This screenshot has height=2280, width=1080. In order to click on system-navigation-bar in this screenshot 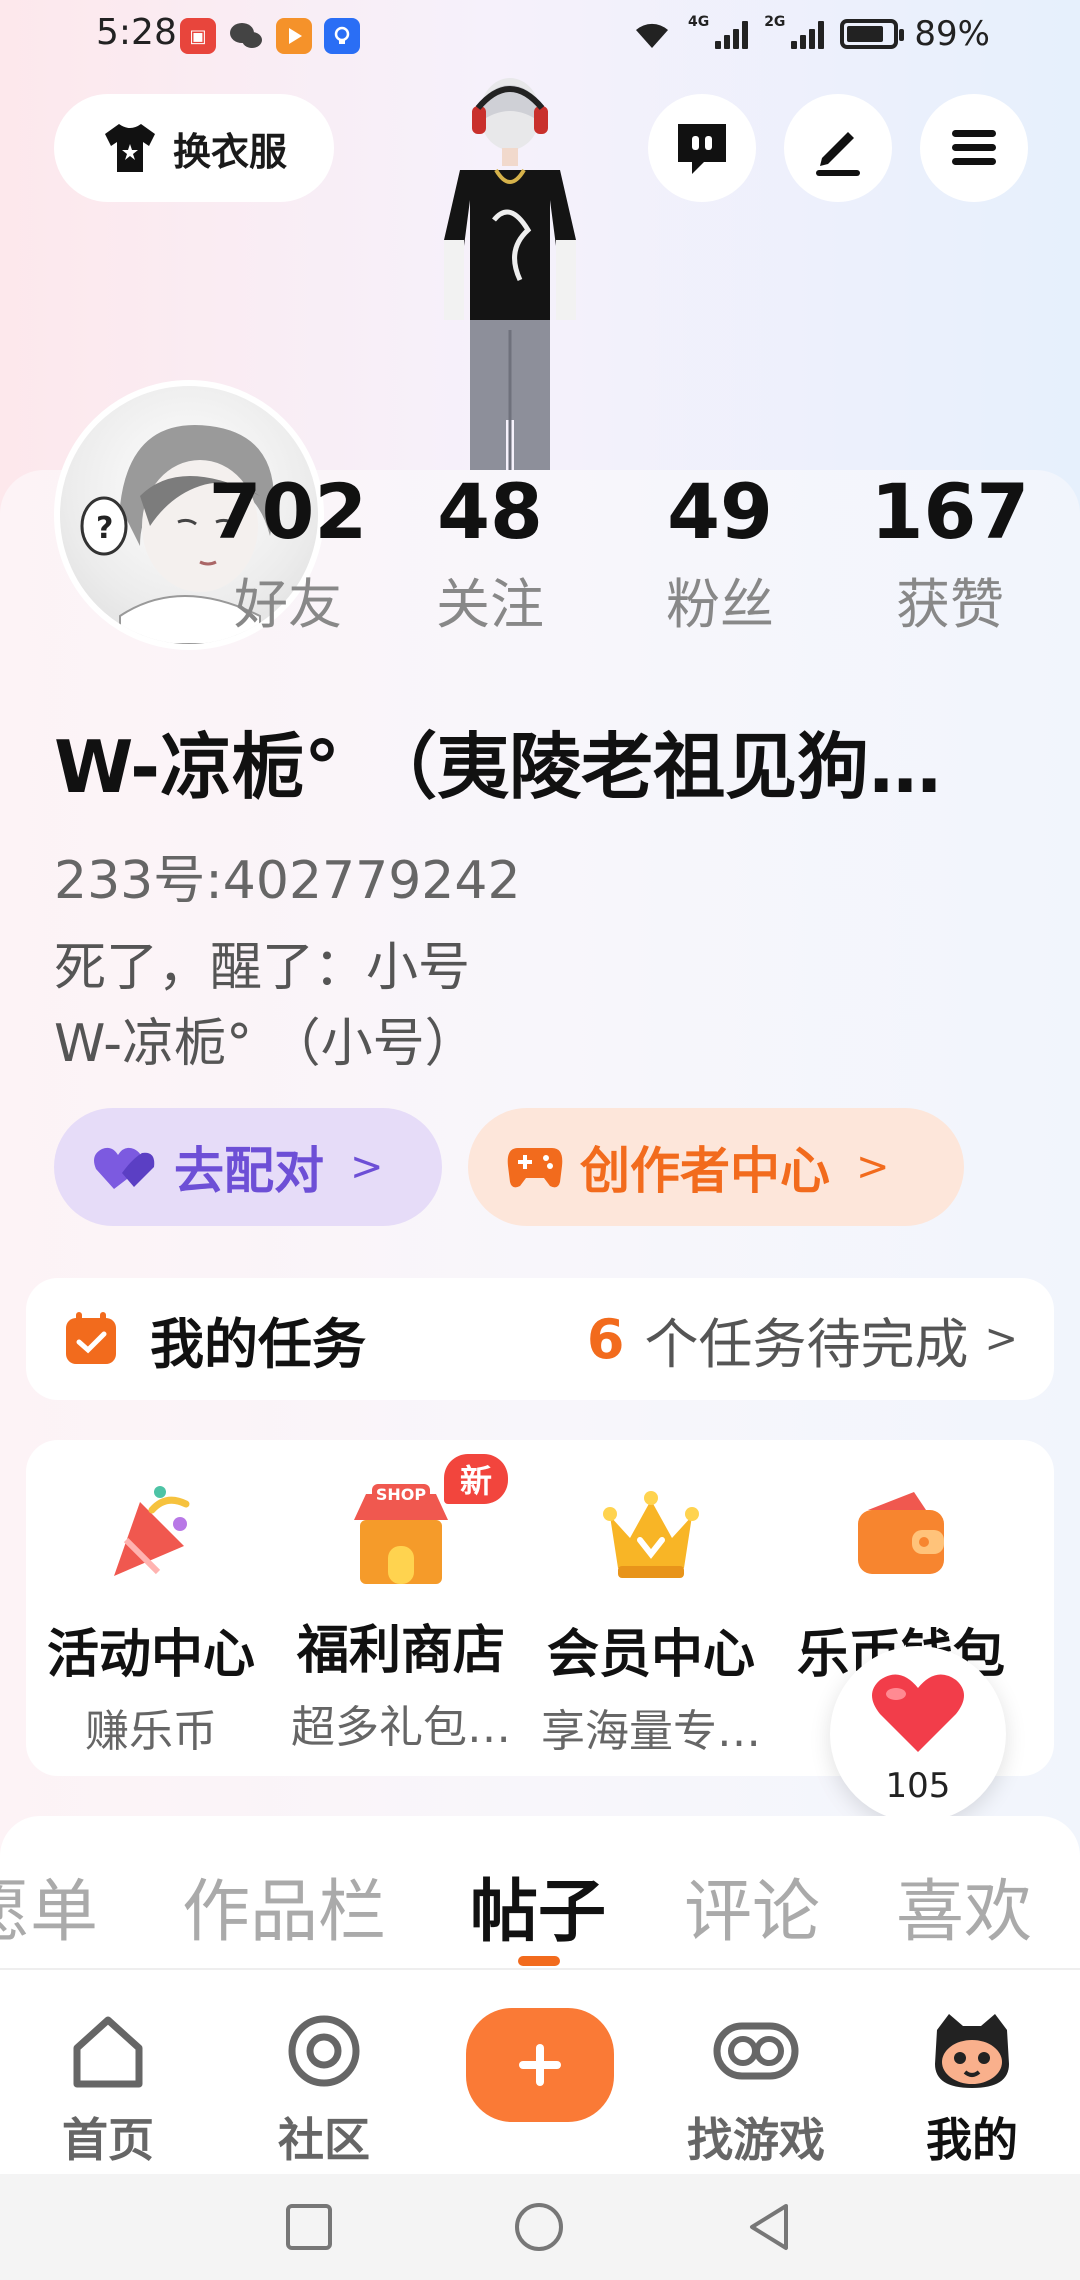, I will do `click(540, 2227)`.